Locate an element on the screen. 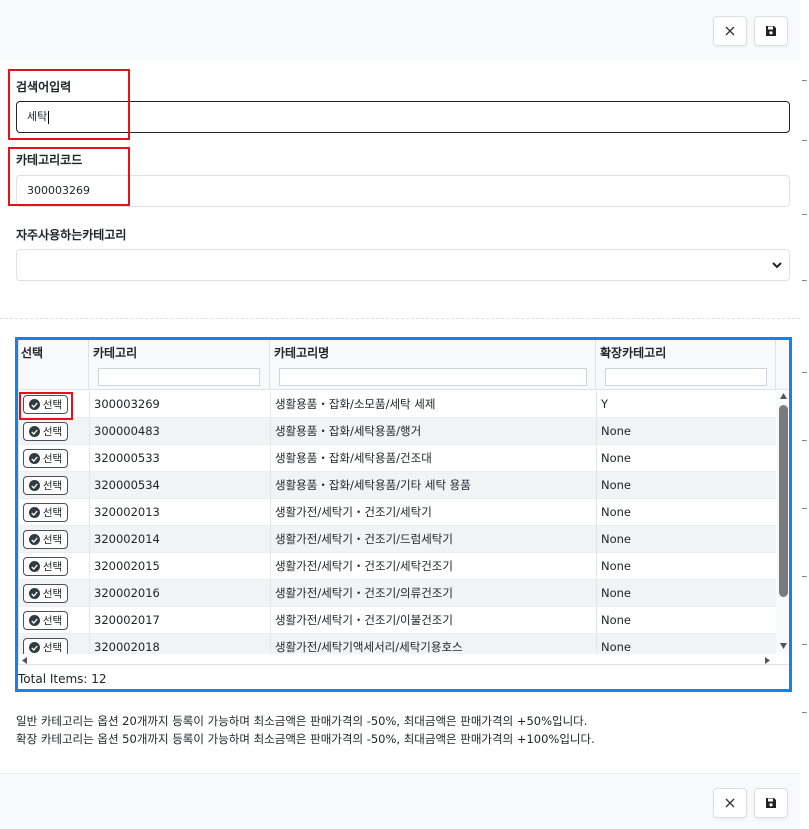 The height and width of the screenshot is (829, 809). table-row: 선택 320002015 생활가전/세탁기・건조기/세탁건조기 None is located at coordinates (397, 566).